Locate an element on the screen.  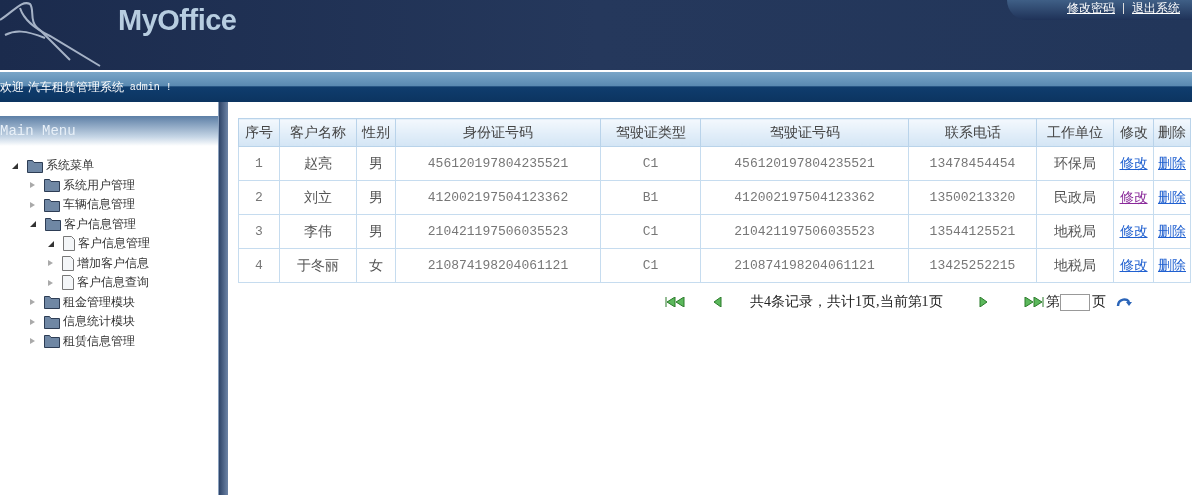
previous-page-icon is located at coordinates (717, 302).